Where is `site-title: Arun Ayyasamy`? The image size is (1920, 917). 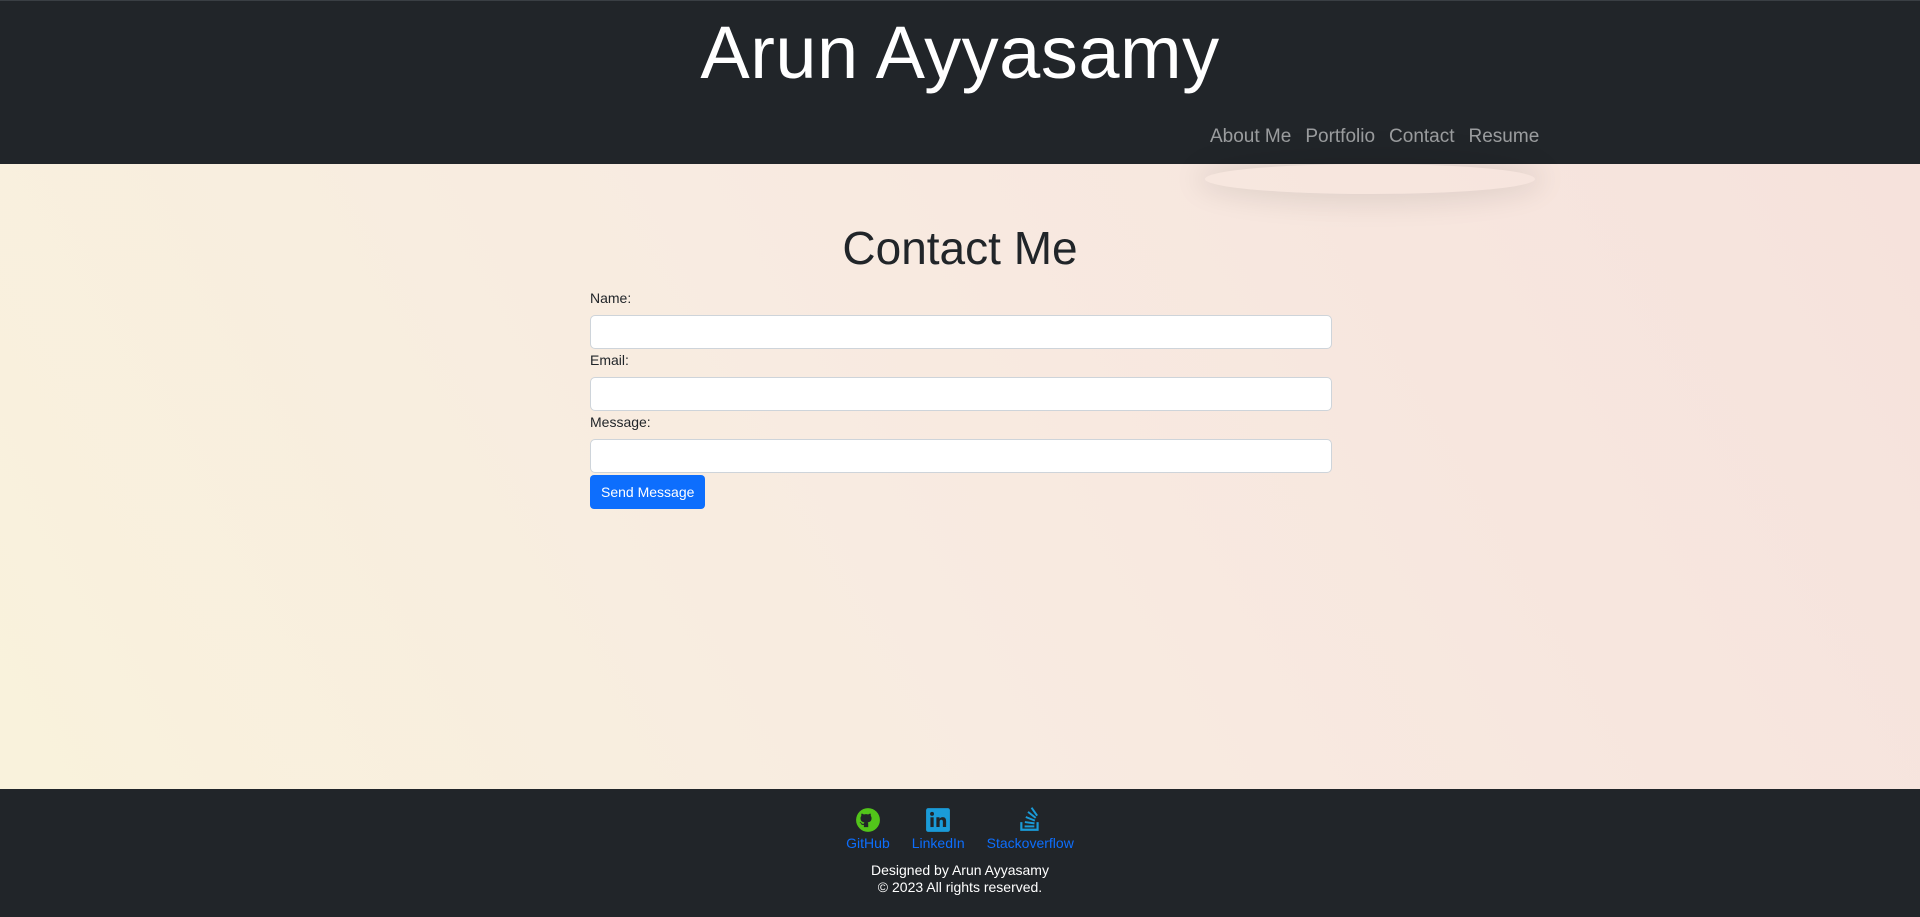
site-title: Arun Ayyasamy is located at coordinates (960, 52).